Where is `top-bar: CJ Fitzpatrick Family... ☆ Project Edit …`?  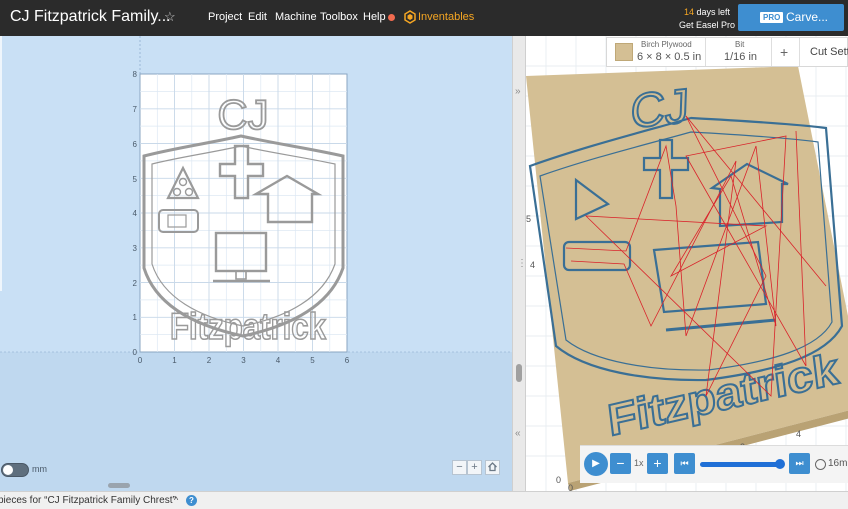 top-bar: CJ Fitzpatrick Family... ☆ Project Edit … is located at coordinates (424, 18).